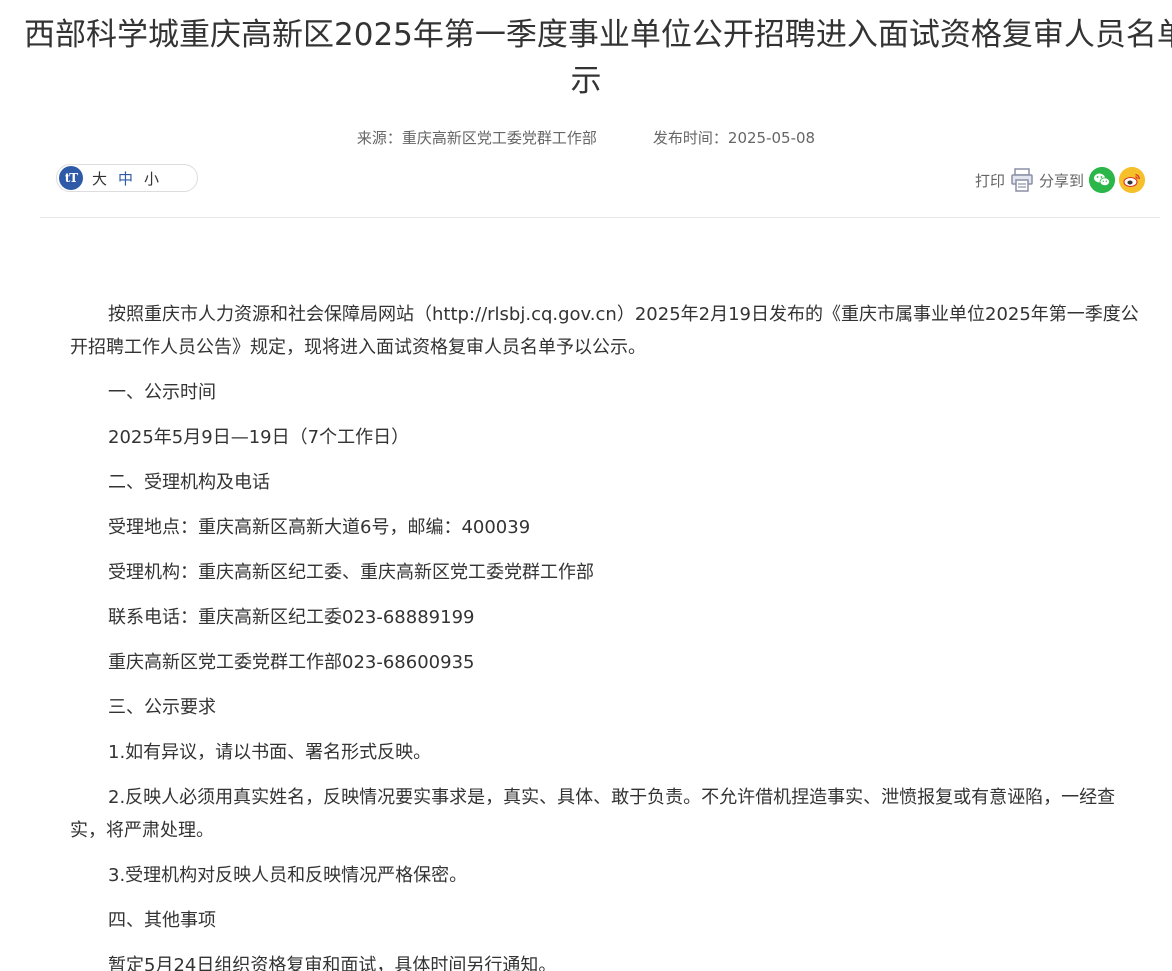  Describe the element at coordinates (162, 392) in the screenshot. I see `section-heading: 一、公示时间` at that location.